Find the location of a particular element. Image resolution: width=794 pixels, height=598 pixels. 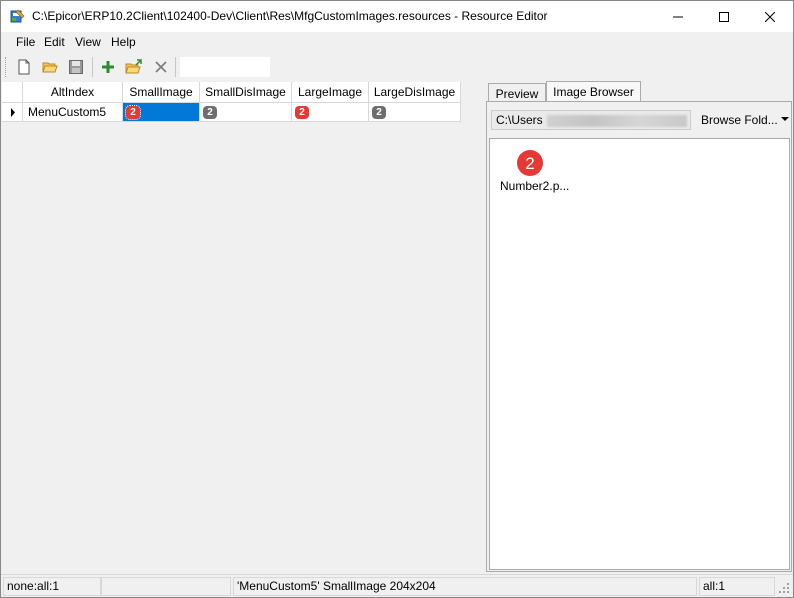

table-cell-smalldisimage: 2 is located at coordinates (246, 112).